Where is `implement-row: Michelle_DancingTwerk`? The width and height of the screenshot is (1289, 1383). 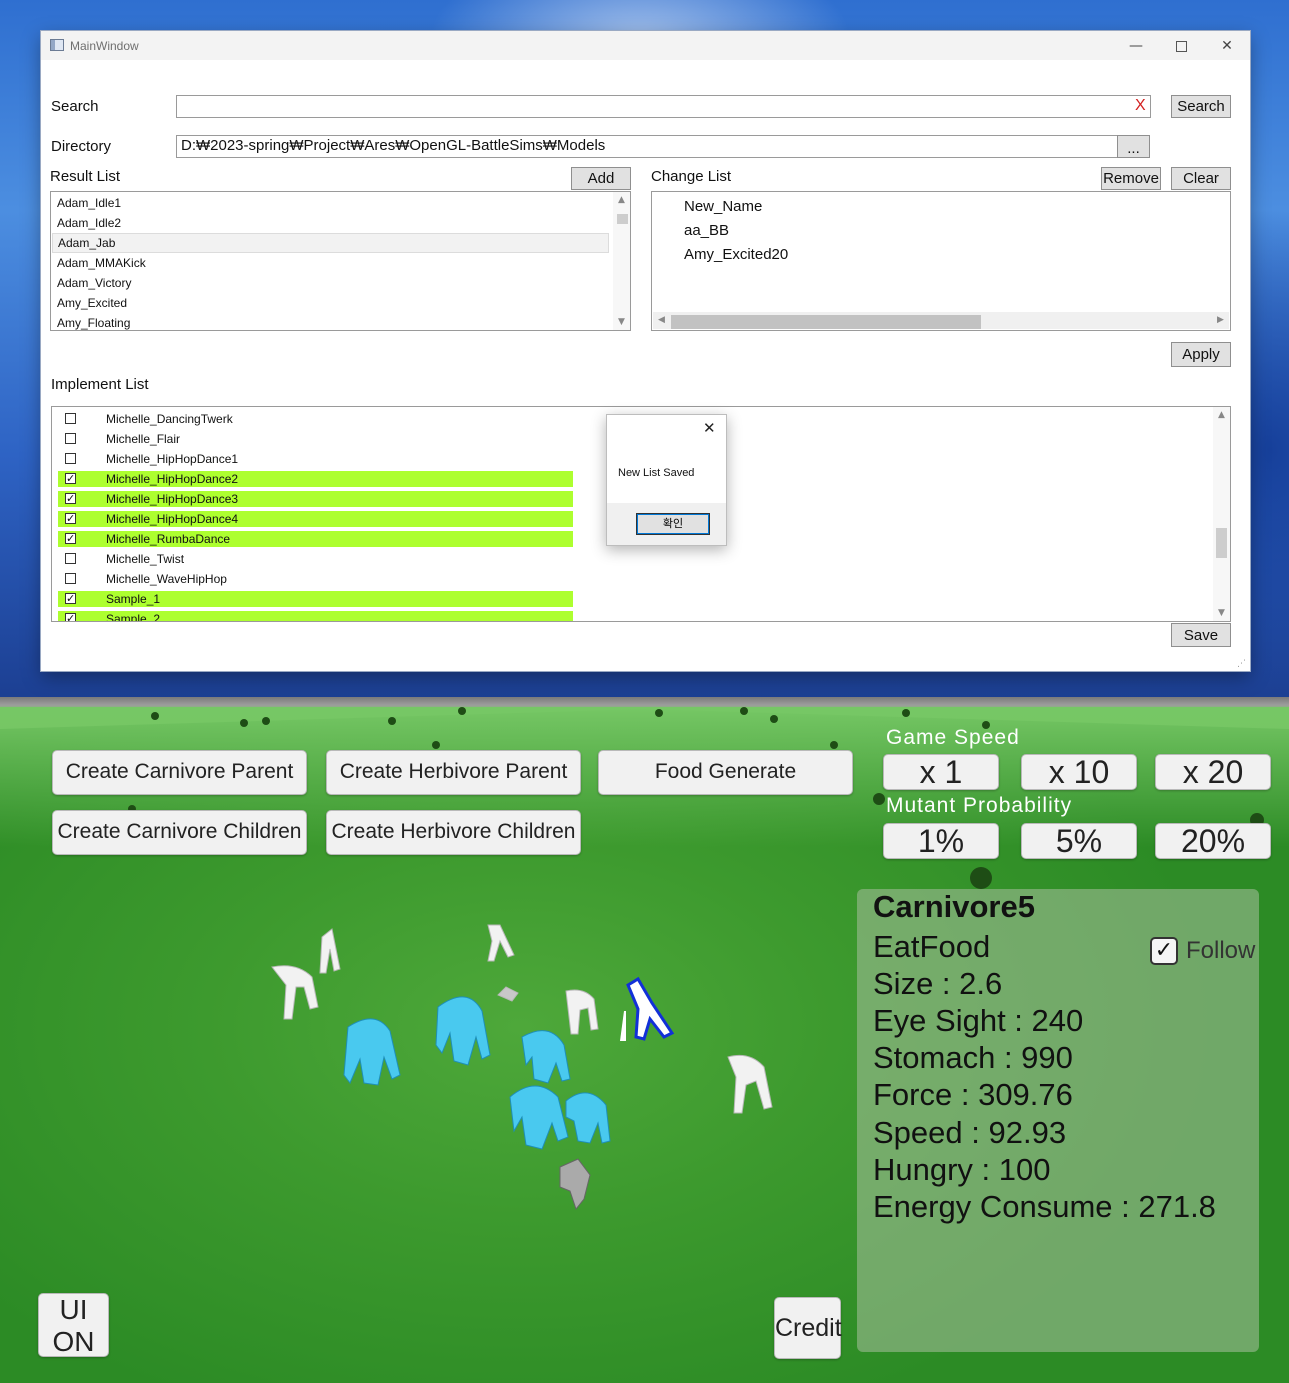 implement-row: Michelle_DancingTwerk is located at coordinates (315, 419).